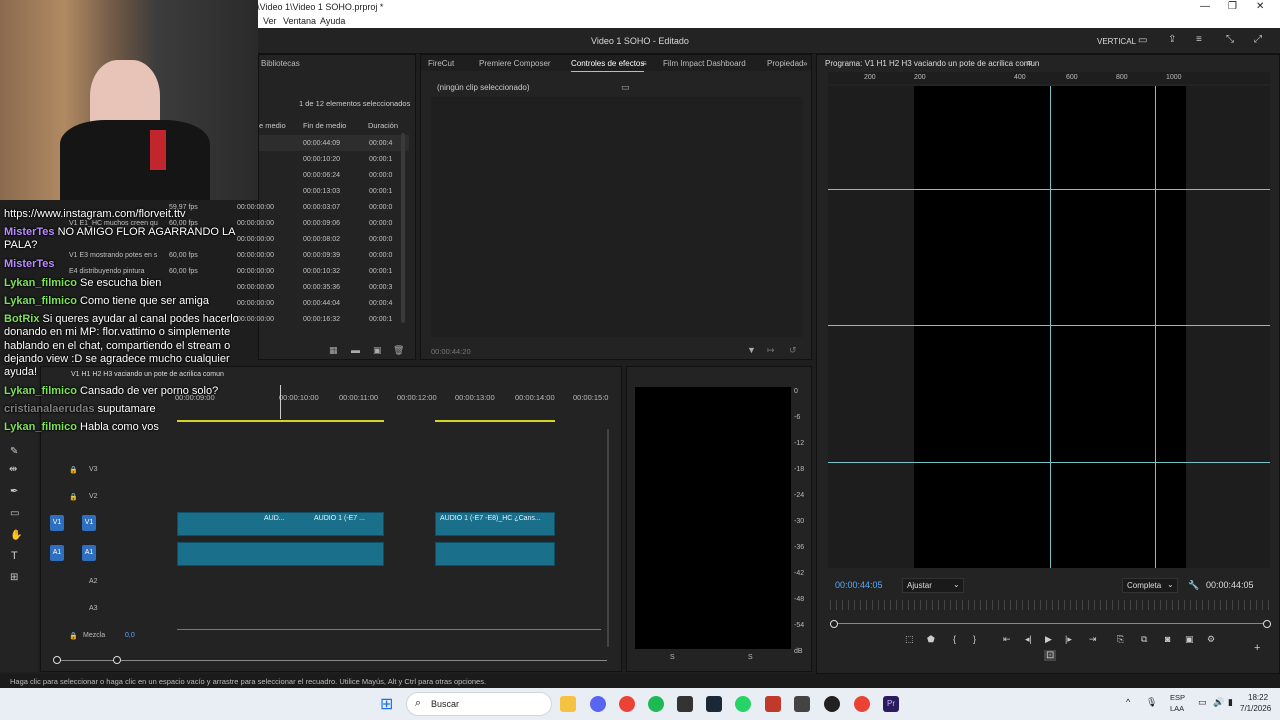 Image resolution: width=1280 pixels, height=720 pixels. Describe the element at coordinates (1167, 639) in the screenshot. I see `camera-icon: ◙` at that location.